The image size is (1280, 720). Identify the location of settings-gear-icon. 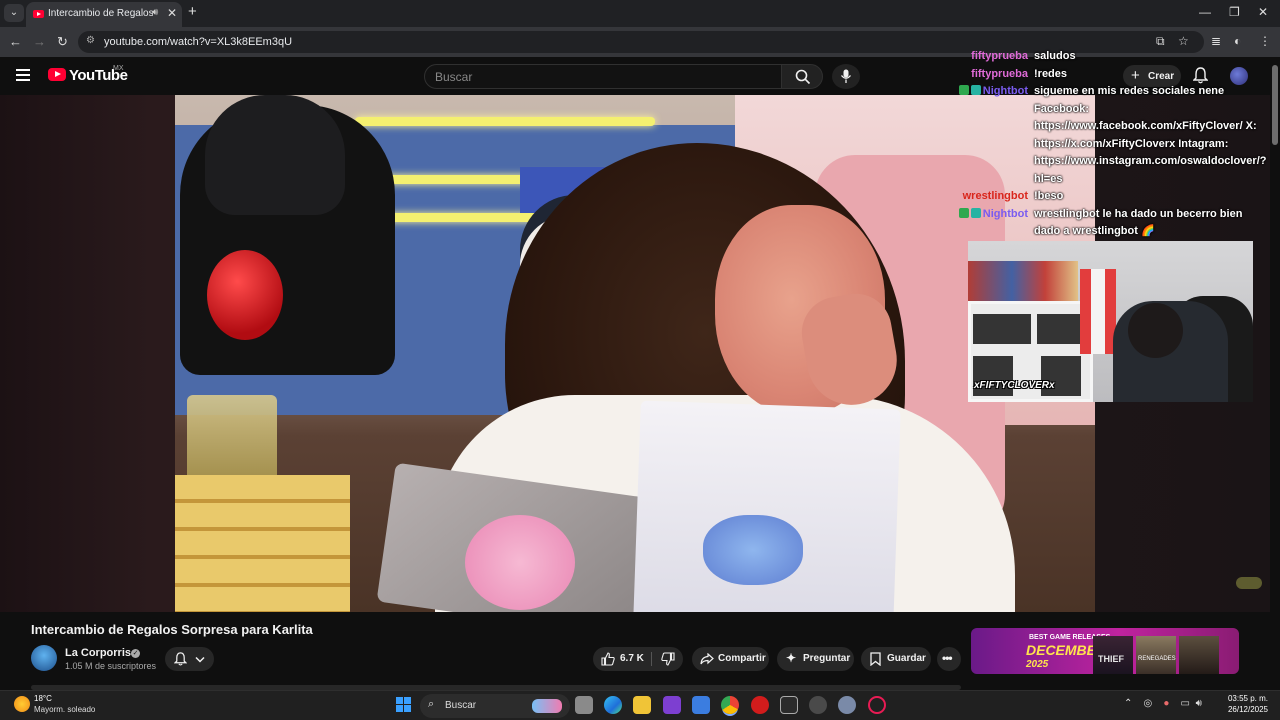
(847, 705).